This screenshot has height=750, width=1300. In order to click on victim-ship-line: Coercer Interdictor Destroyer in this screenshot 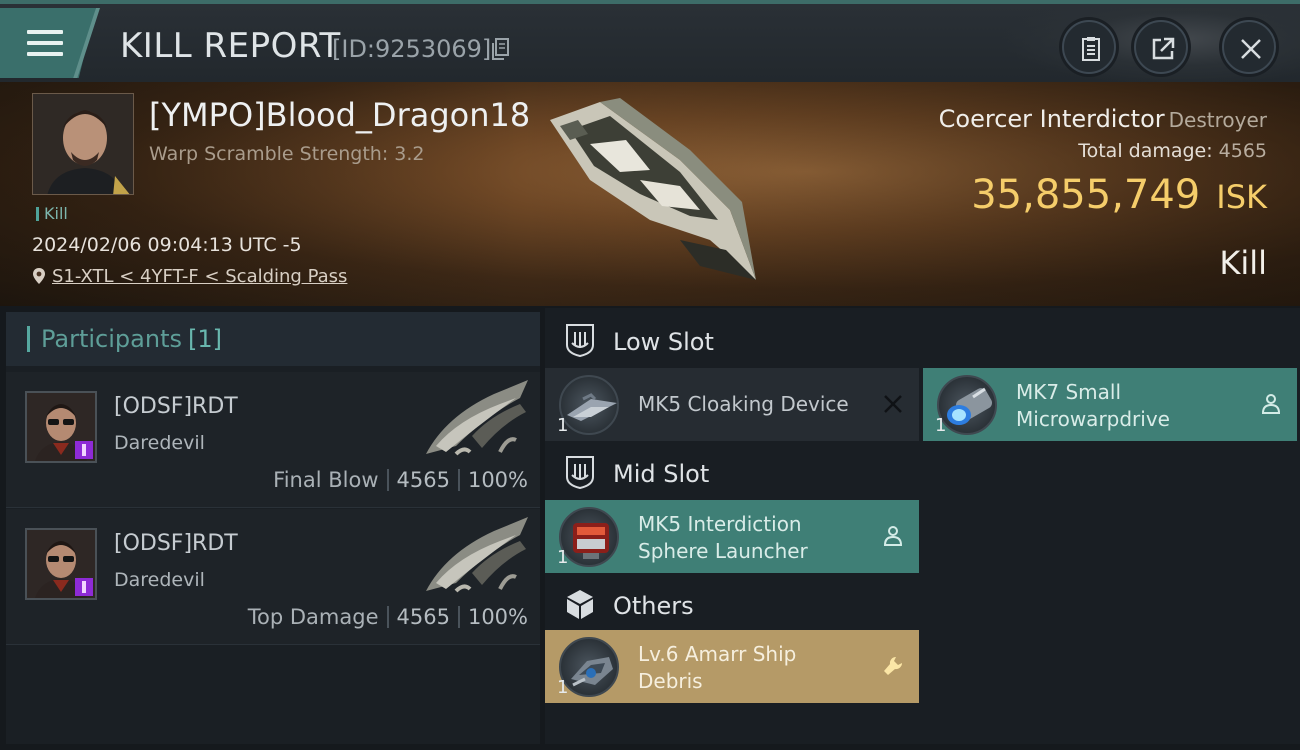, I will do `click(1103, 119)`.